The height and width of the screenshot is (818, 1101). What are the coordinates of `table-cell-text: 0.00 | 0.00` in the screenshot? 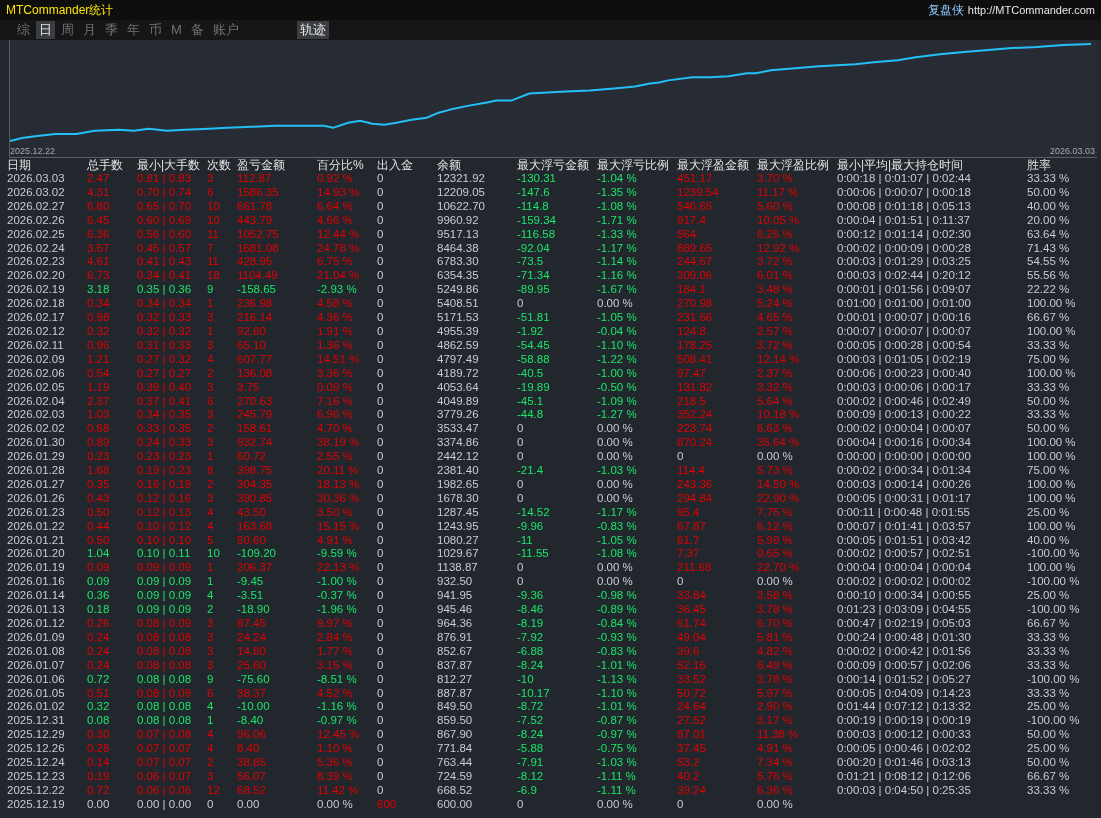 It's located at (165, 804).